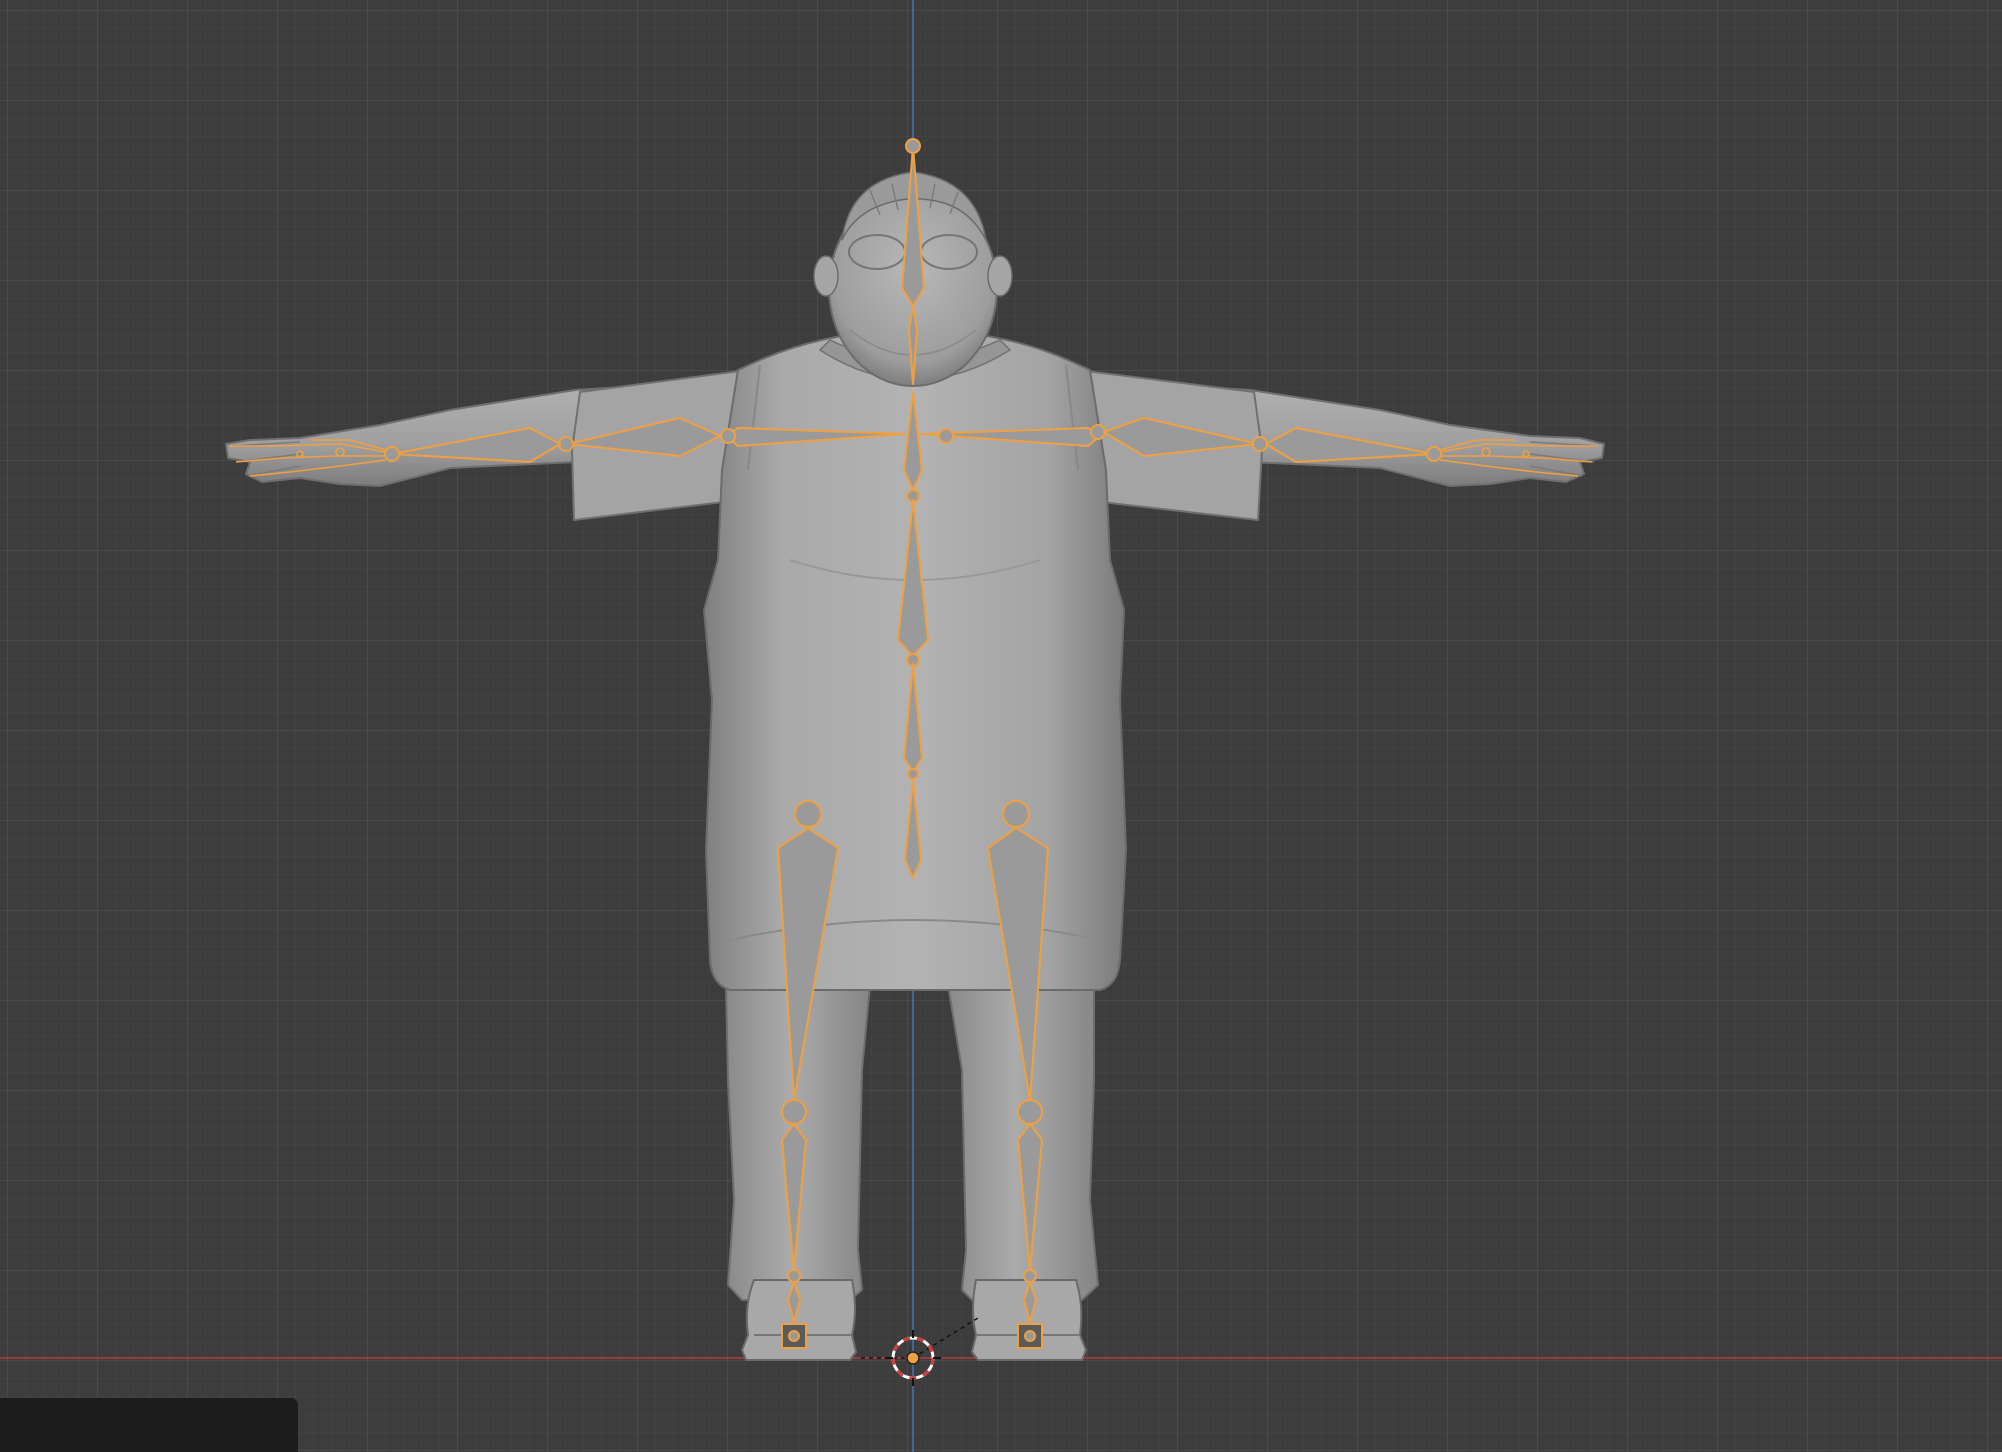 This screenshot has height=1452, width=2002. I want to click on right-ear, so click(1000, 276).